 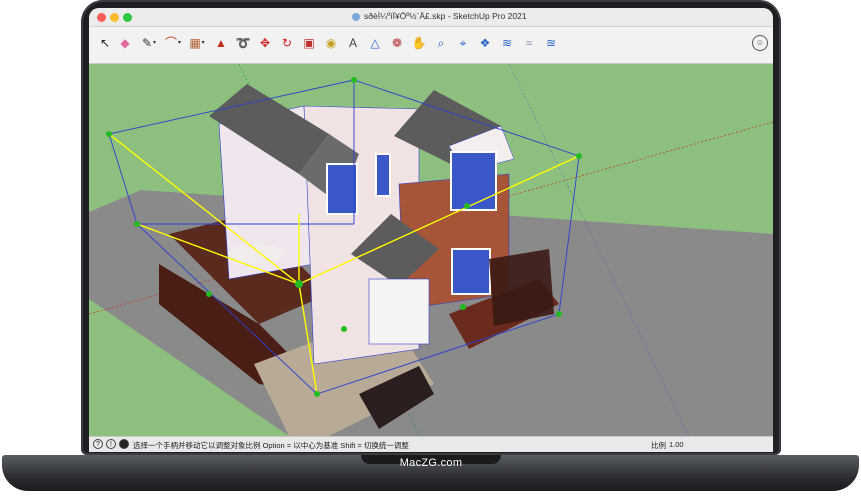 I want to click on zoom-window-button, so click(x=127, y=17).